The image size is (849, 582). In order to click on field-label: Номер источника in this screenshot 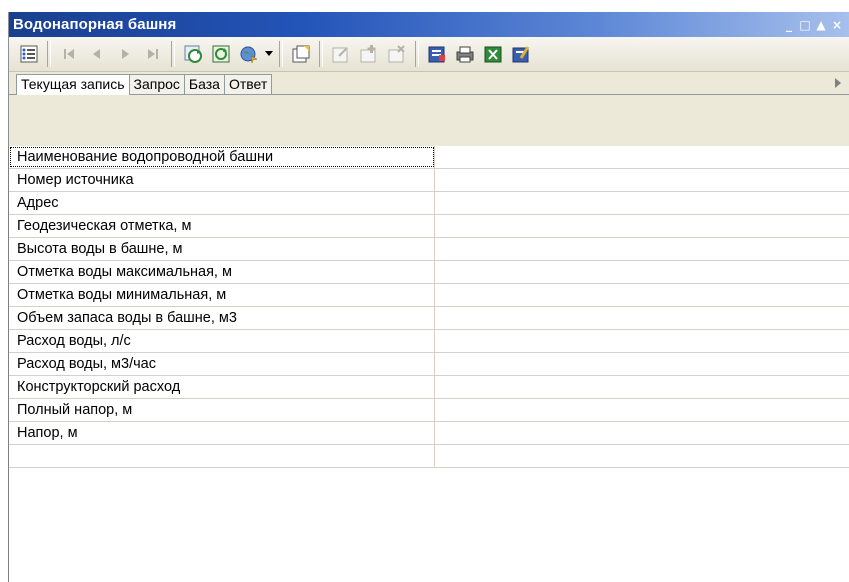, I will do `click(222, 180)`.